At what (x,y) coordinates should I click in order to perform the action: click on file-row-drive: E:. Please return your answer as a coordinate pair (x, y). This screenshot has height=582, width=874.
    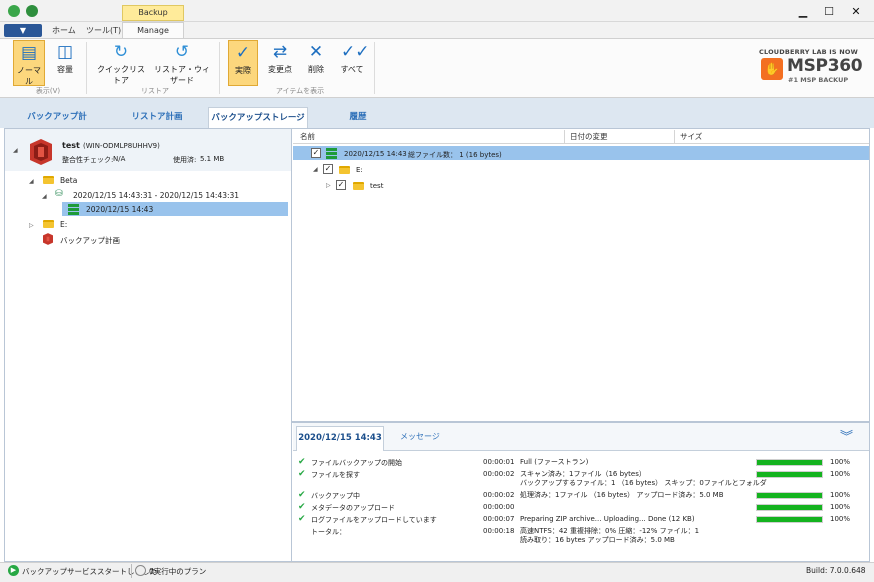
    Looking at the image, I should click on (359, 170).